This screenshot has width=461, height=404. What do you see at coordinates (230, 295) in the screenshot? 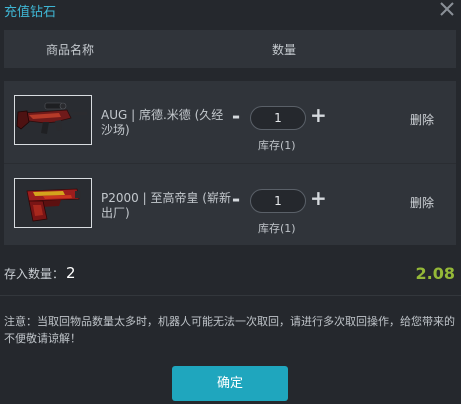
I see `divider` at bounding box center [230, 295].